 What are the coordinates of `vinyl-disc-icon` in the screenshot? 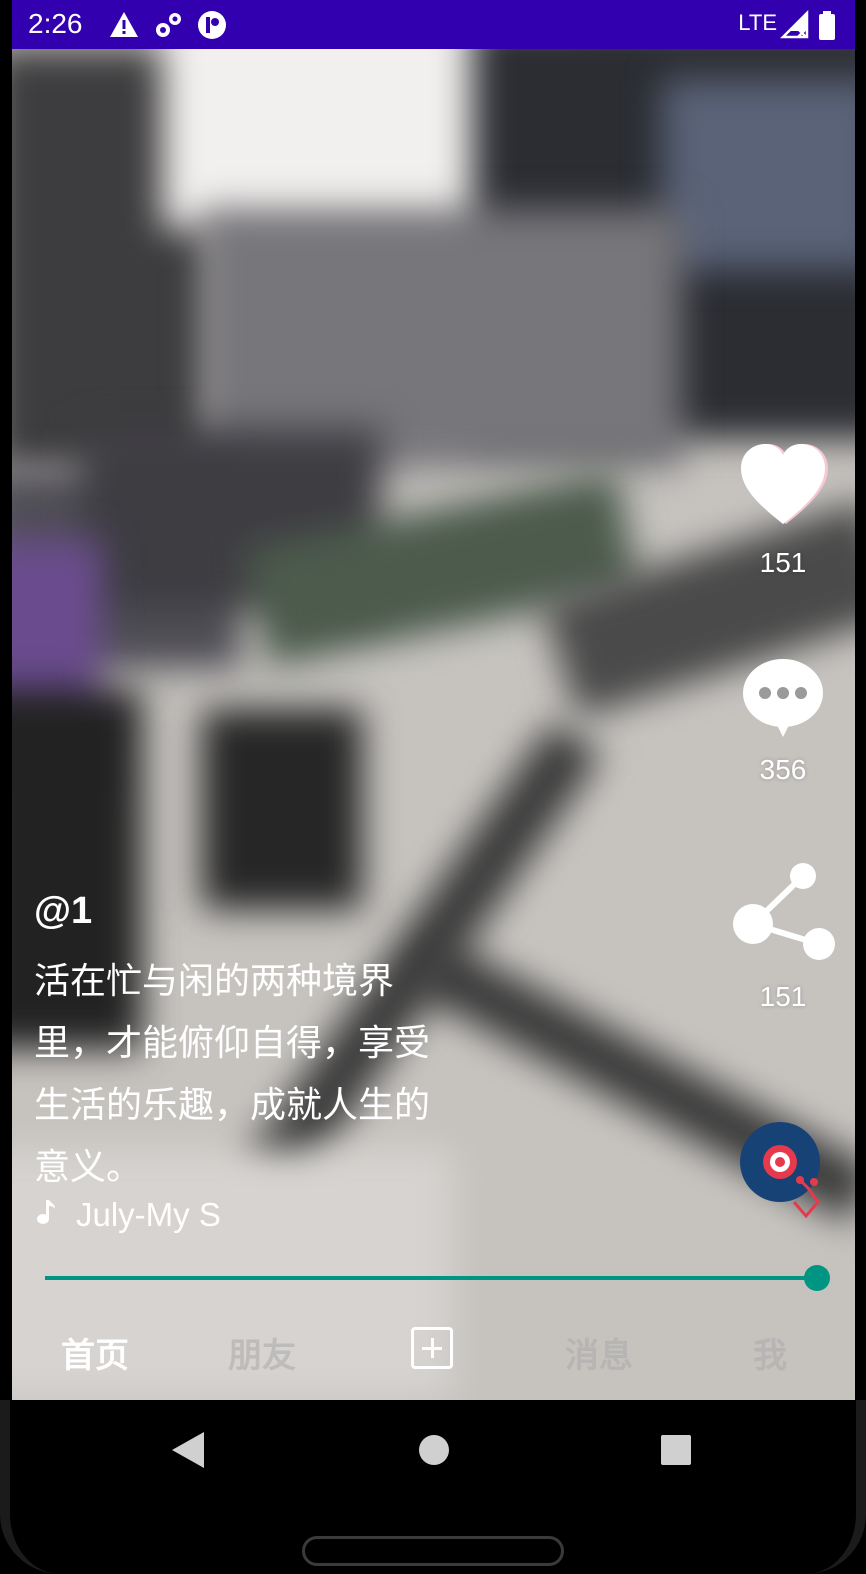 It's located at (780, 1170).